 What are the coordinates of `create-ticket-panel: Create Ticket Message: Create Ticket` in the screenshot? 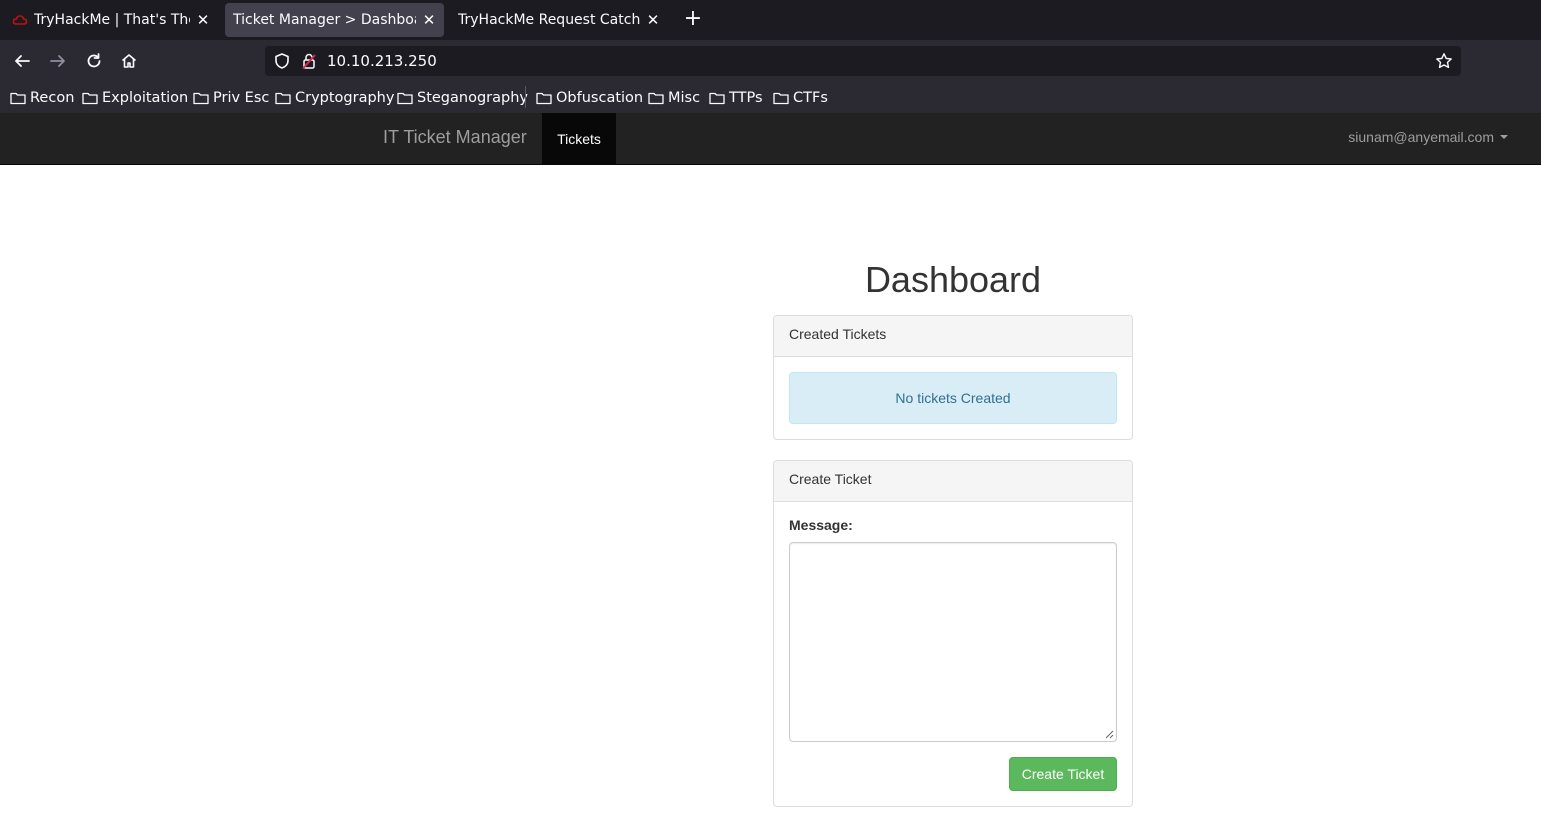 It's located at (953, 633).